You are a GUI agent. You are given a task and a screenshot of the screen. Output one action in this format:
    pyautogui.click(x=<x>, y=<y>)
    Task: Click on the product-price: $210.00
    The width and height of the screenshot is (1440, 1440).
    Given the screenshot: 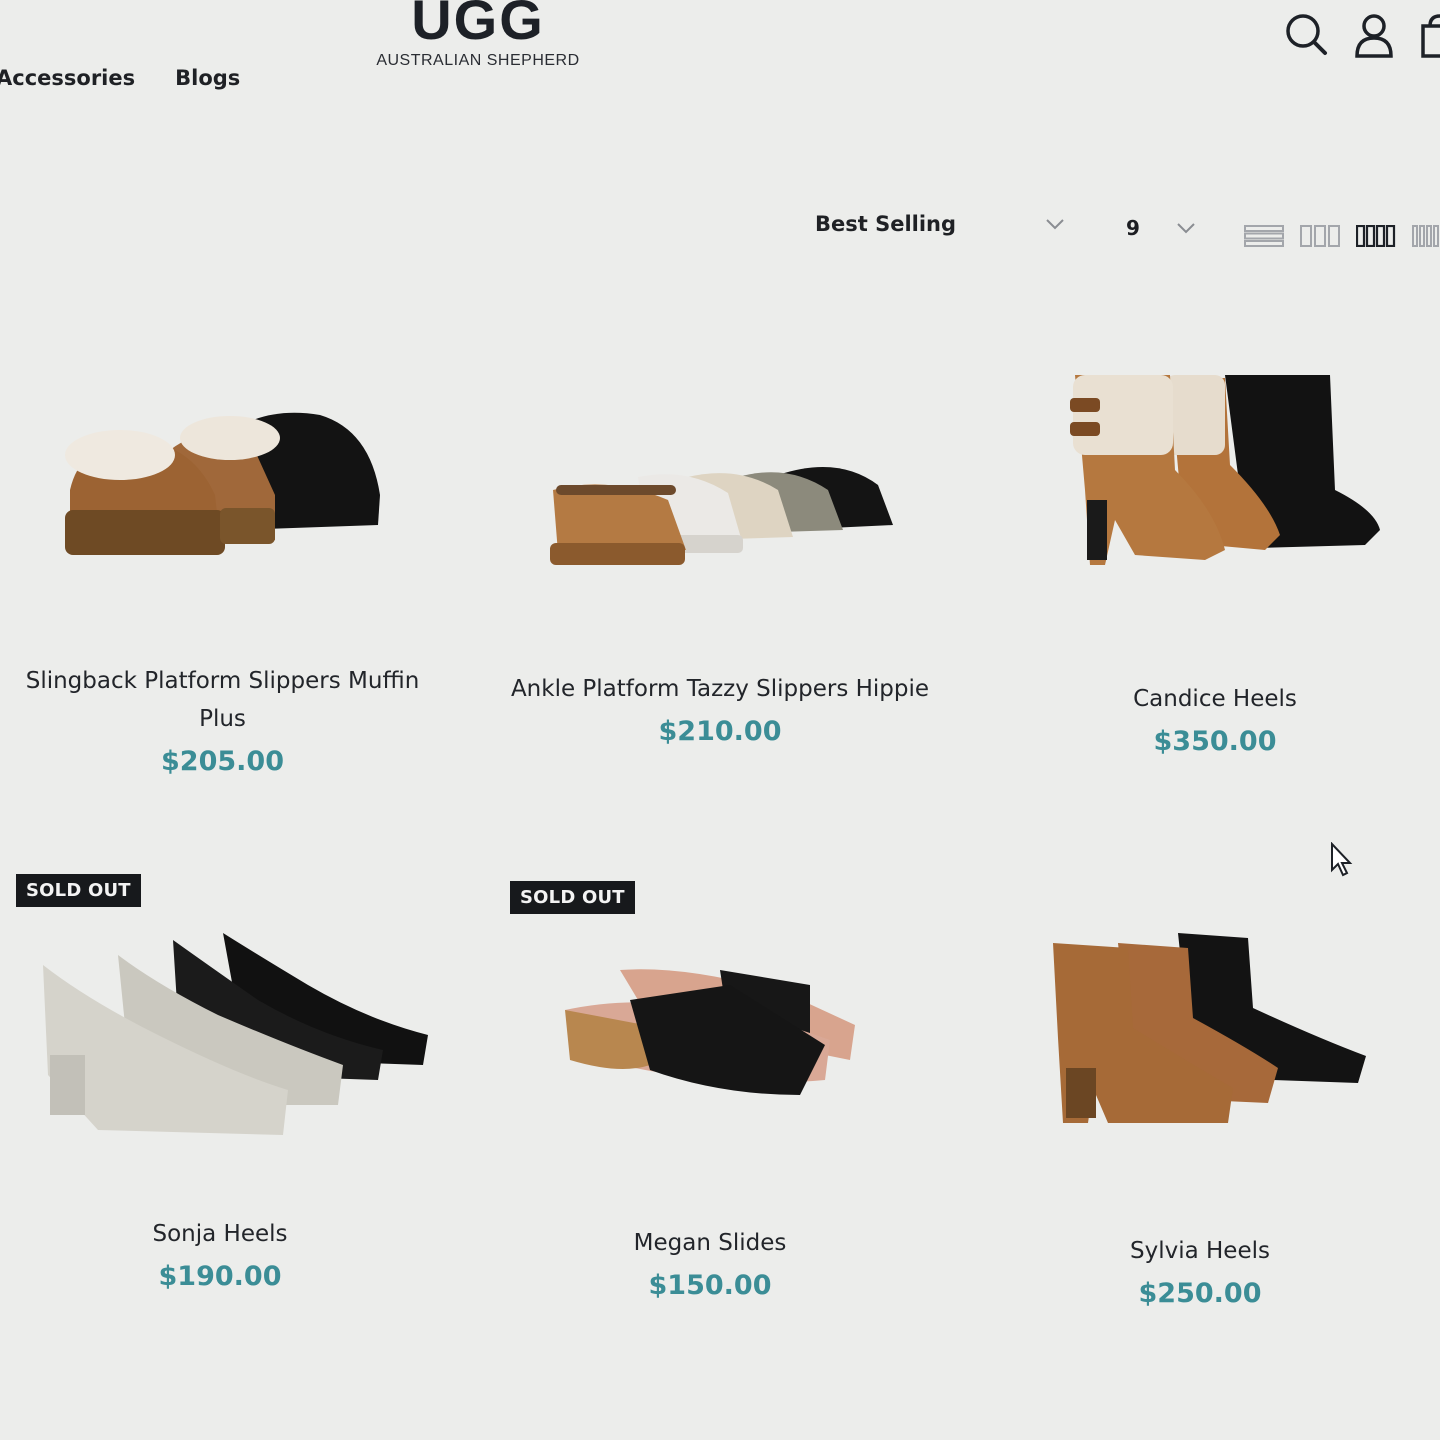 What is the action you would take?
    pyautogui.click(x=720, y=731)
    